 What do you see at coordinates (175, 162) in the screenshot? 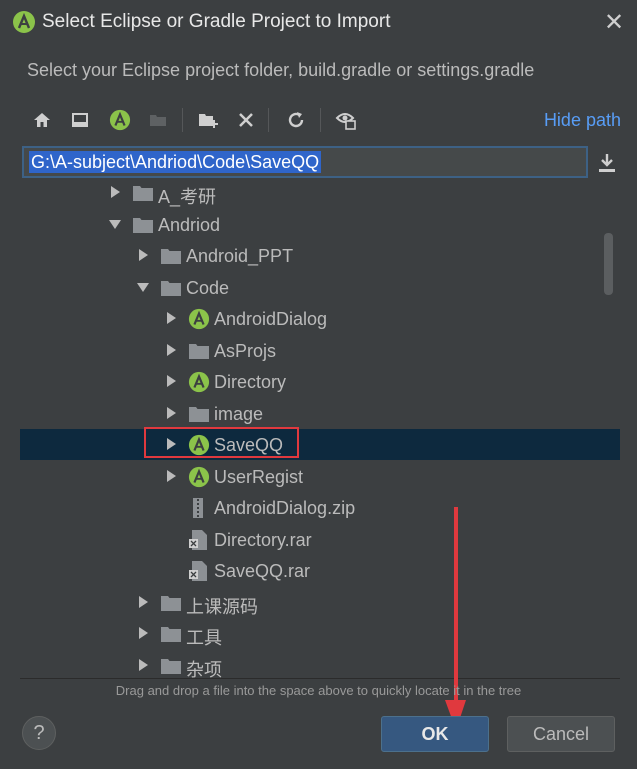
I see `path-input-value: G:\A-subject\Andriod\Code\SaveQQ` at bounding box center [175, 162].